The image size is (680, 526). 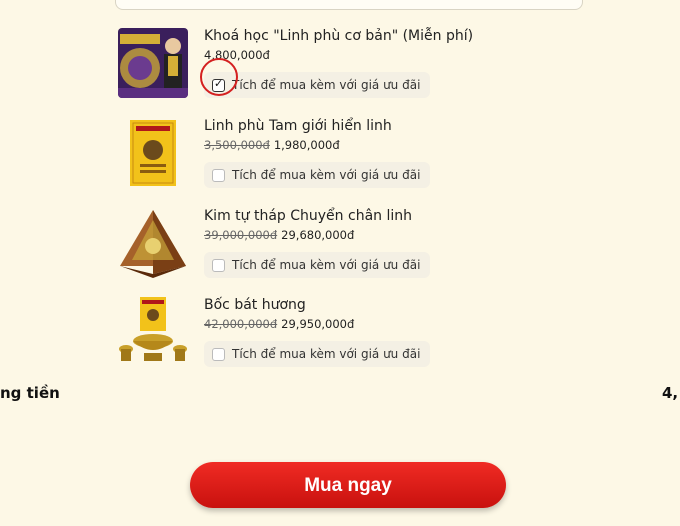 I want to click on current-price: 1,980,000đ, so click(x=306, y=145).